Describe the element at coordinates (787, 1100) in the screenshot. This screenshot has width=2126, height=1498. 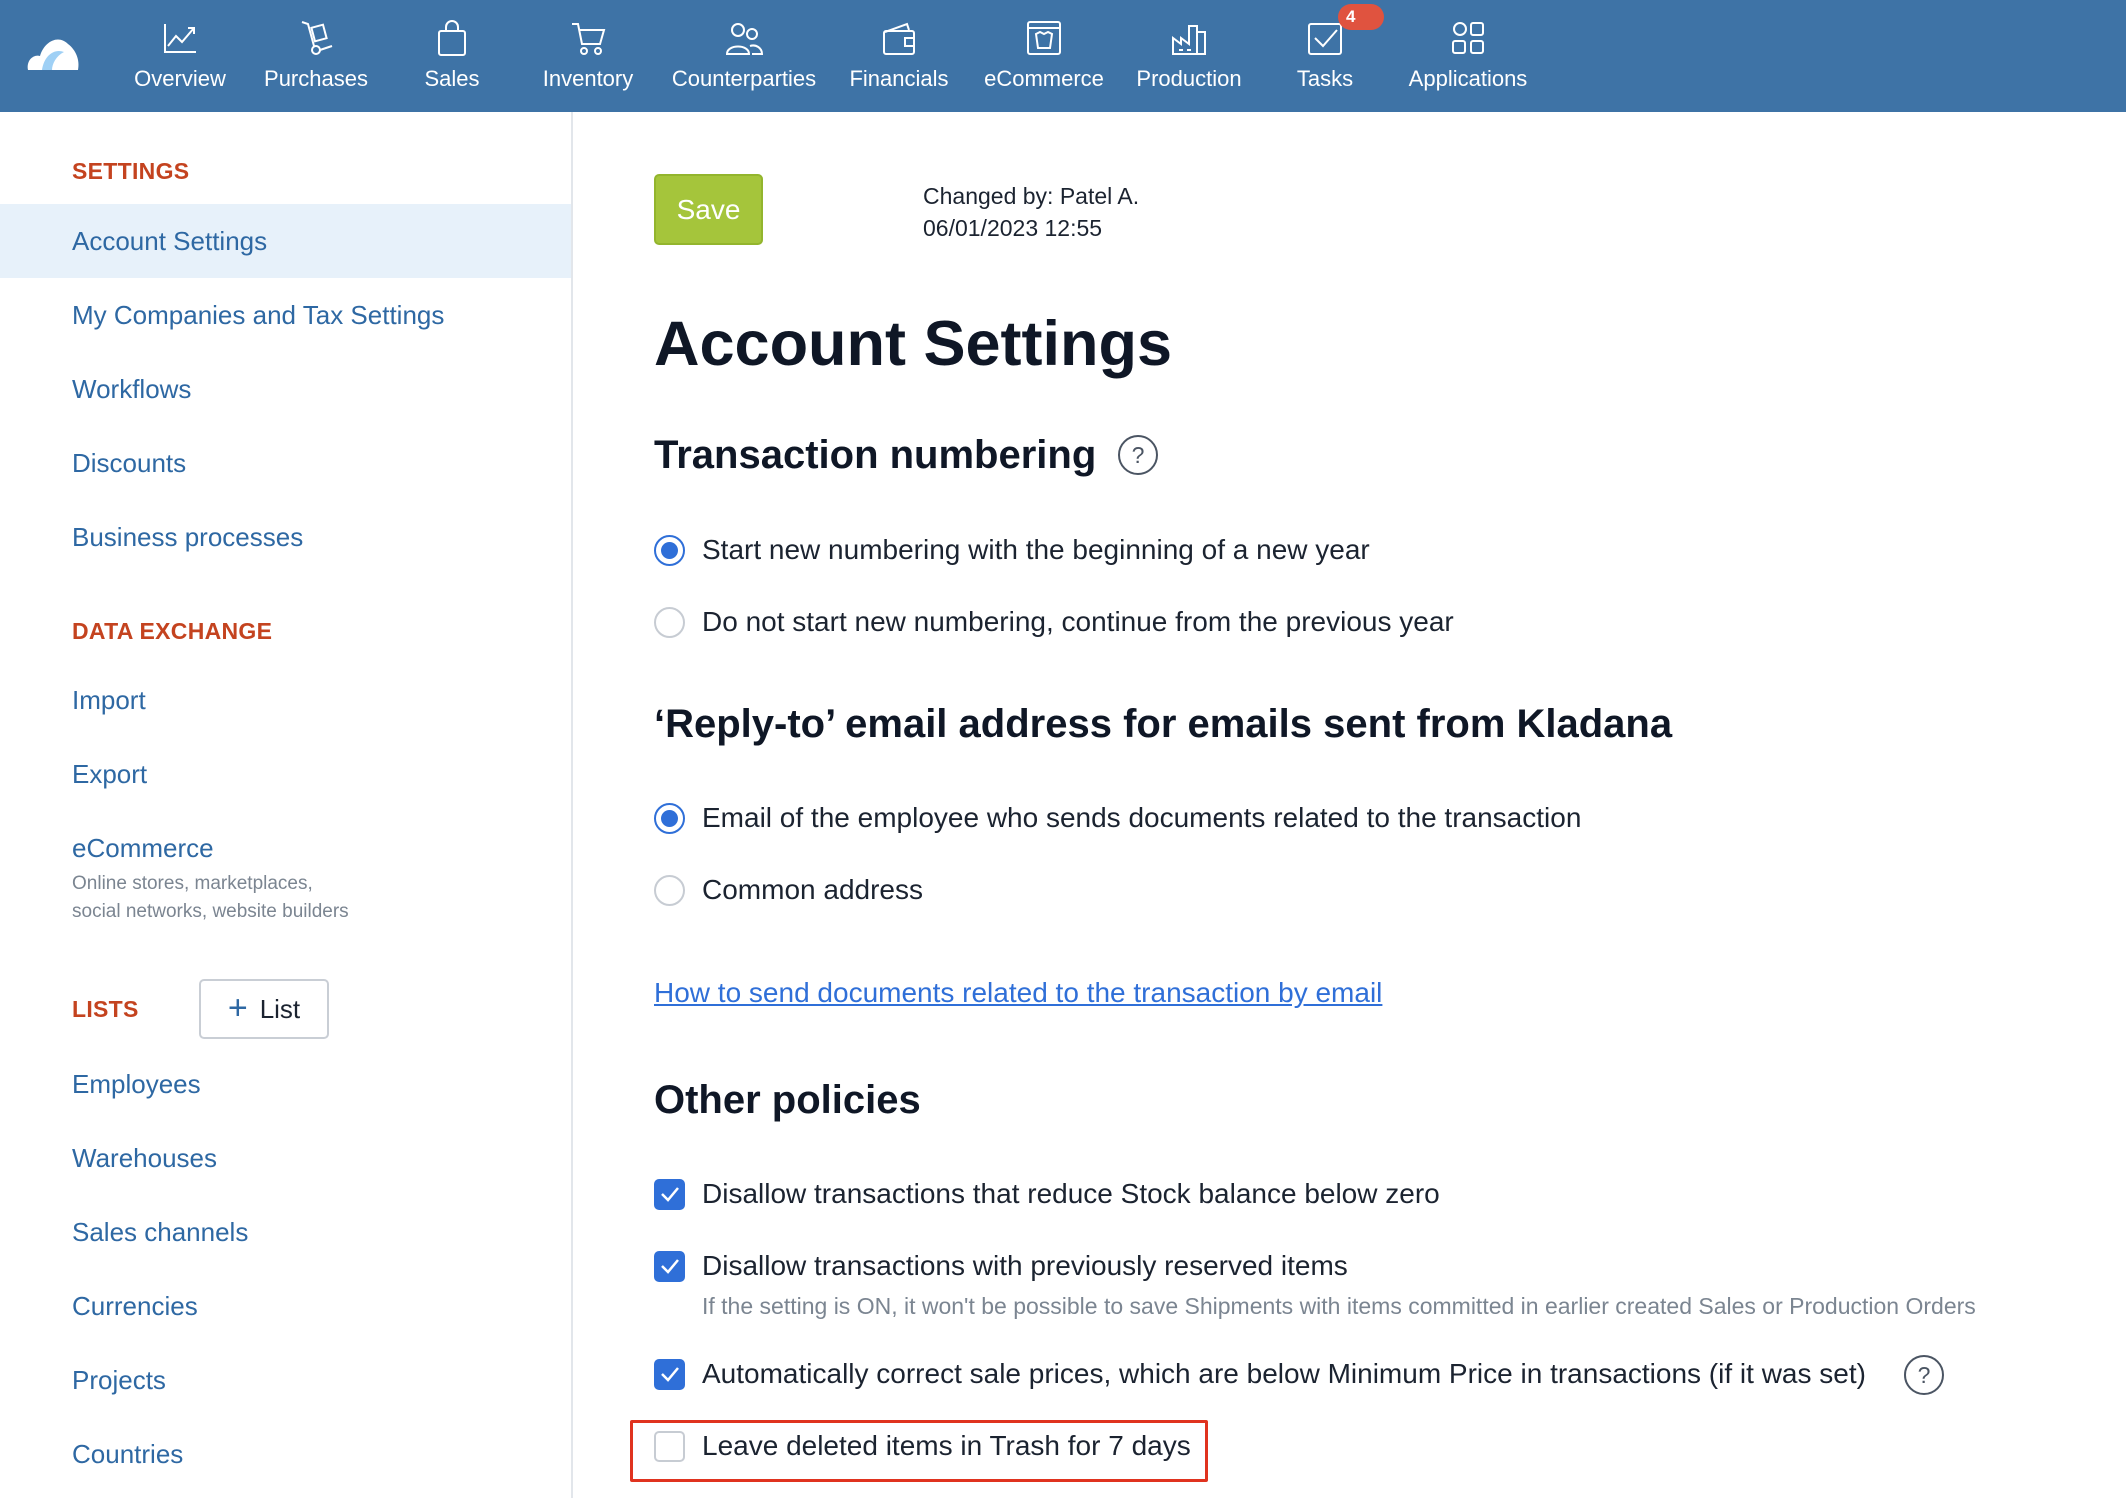
I see `other-policies-title: Other policies` at that location.